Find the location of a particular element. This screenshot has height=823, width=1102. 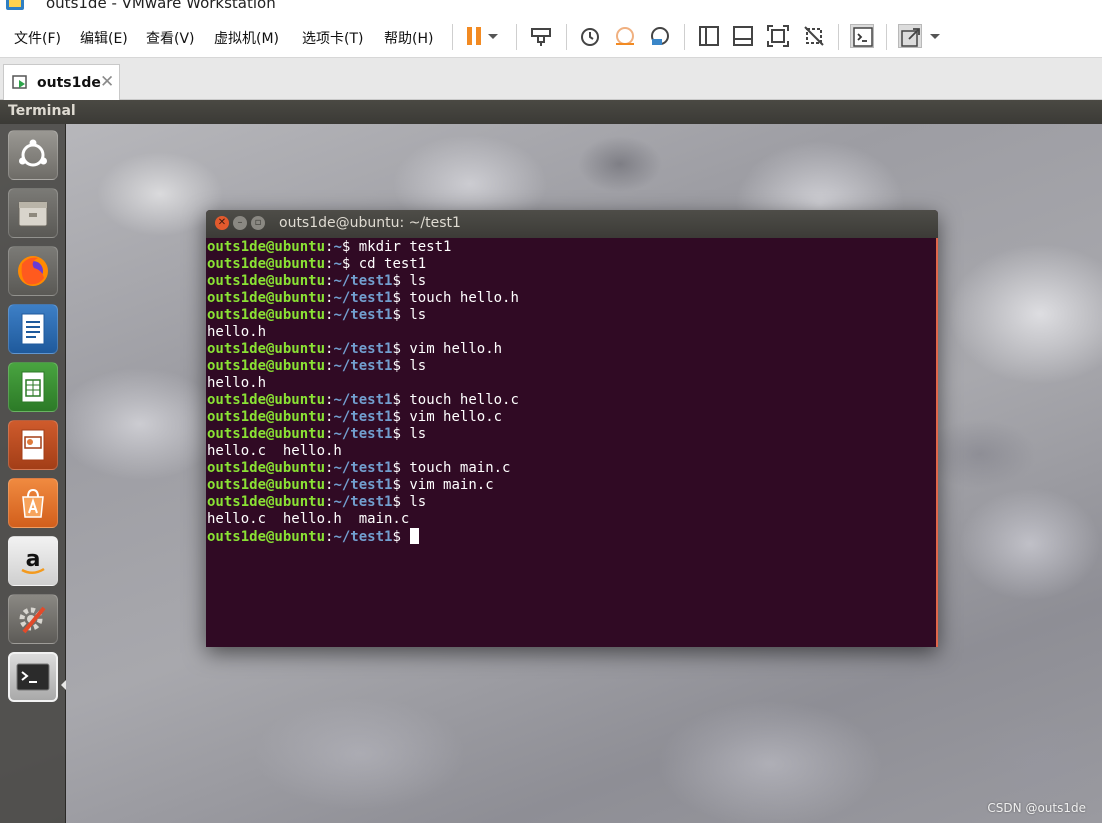

ubuntu-dash-icon is located at coordinates (33, 155).